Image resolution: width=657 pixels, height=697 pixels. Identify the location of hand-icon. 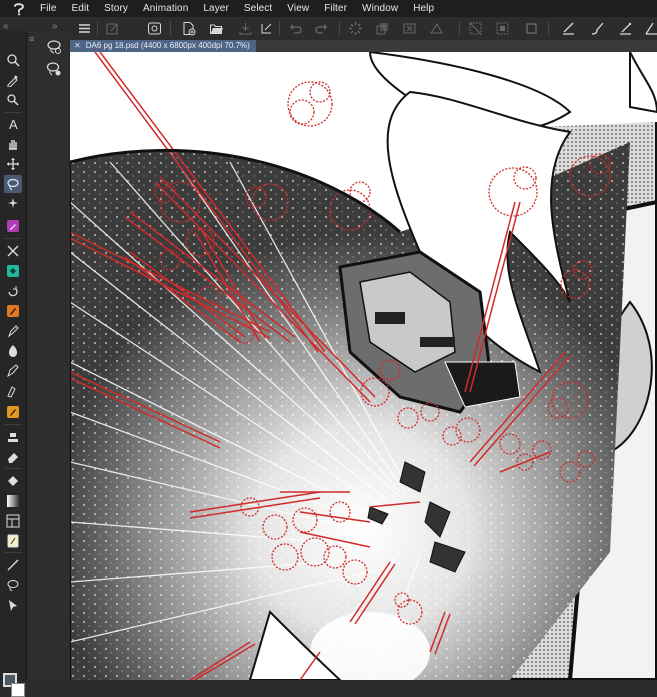
(13, 144).